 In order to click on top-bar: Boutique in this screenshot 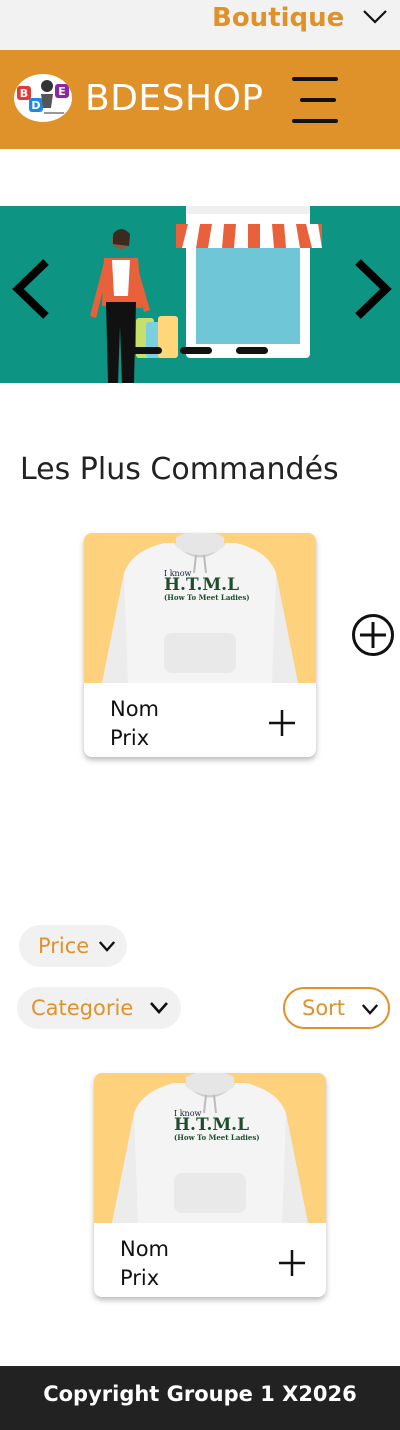, I will do `click(200, 25)`.